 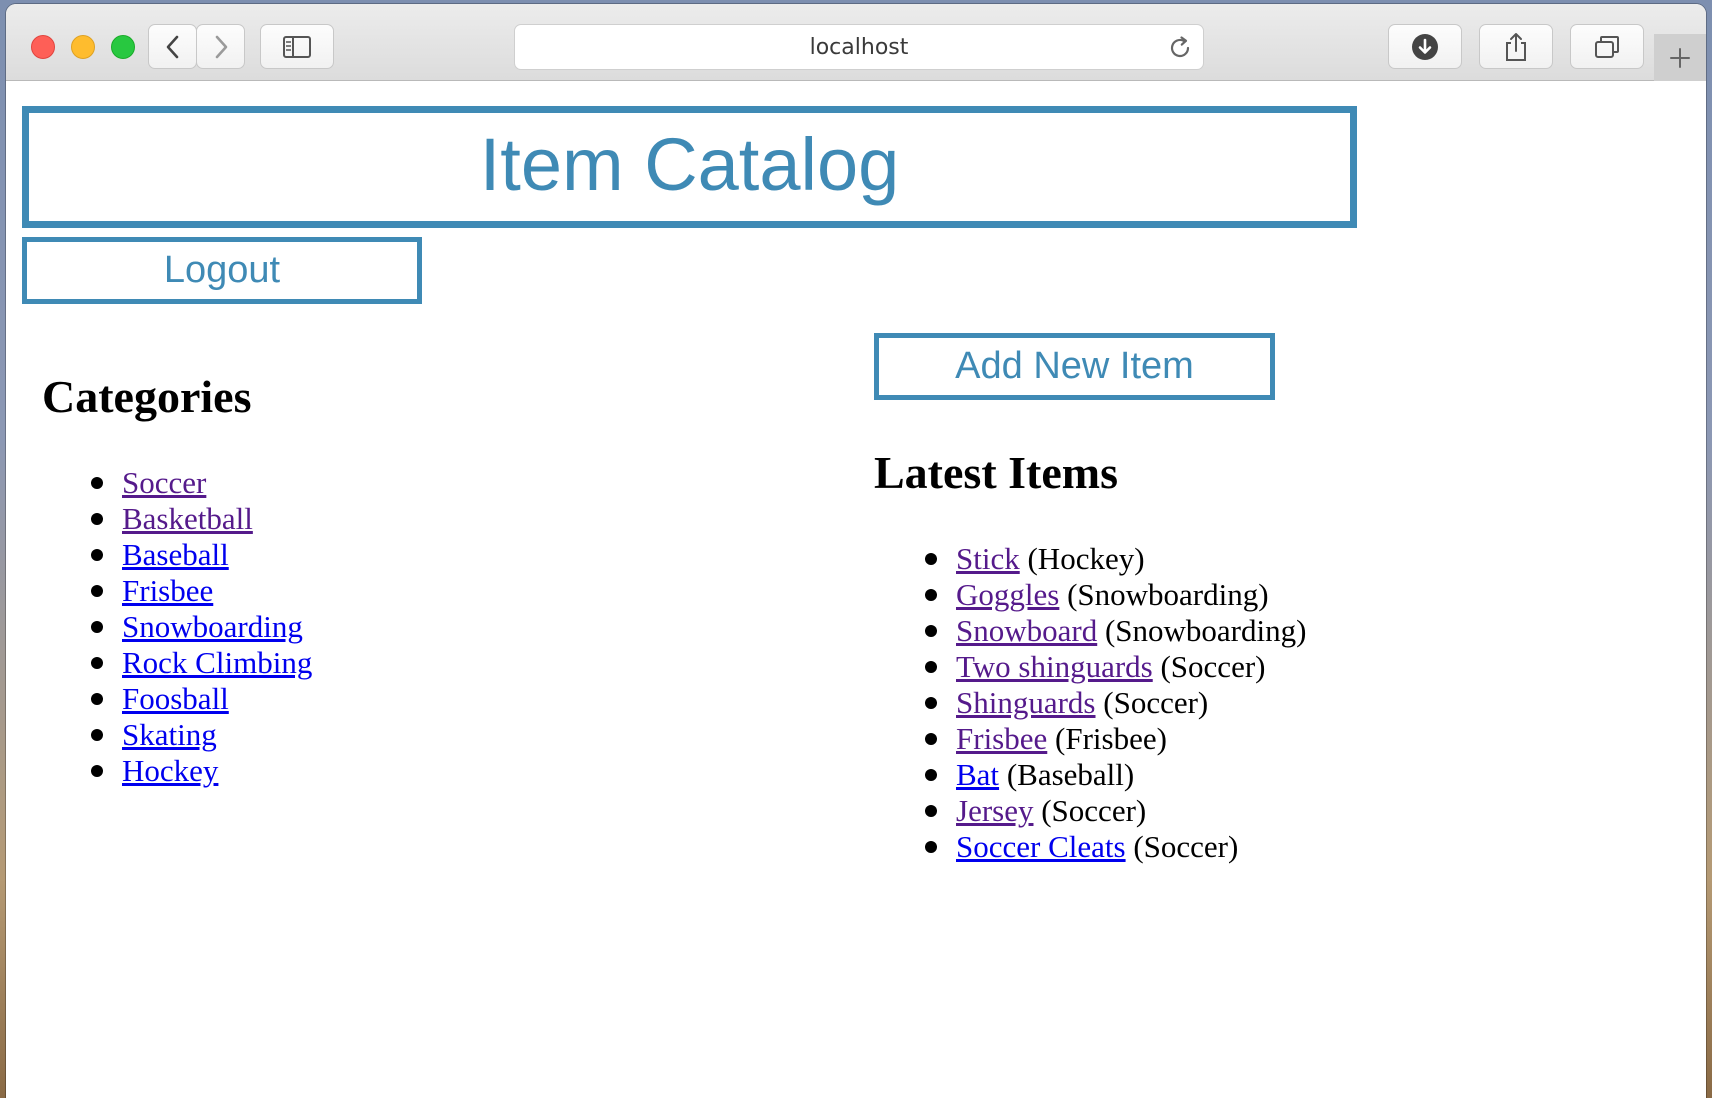 I want to click on address-bar-text: localhost, so click(x=859, y=48).